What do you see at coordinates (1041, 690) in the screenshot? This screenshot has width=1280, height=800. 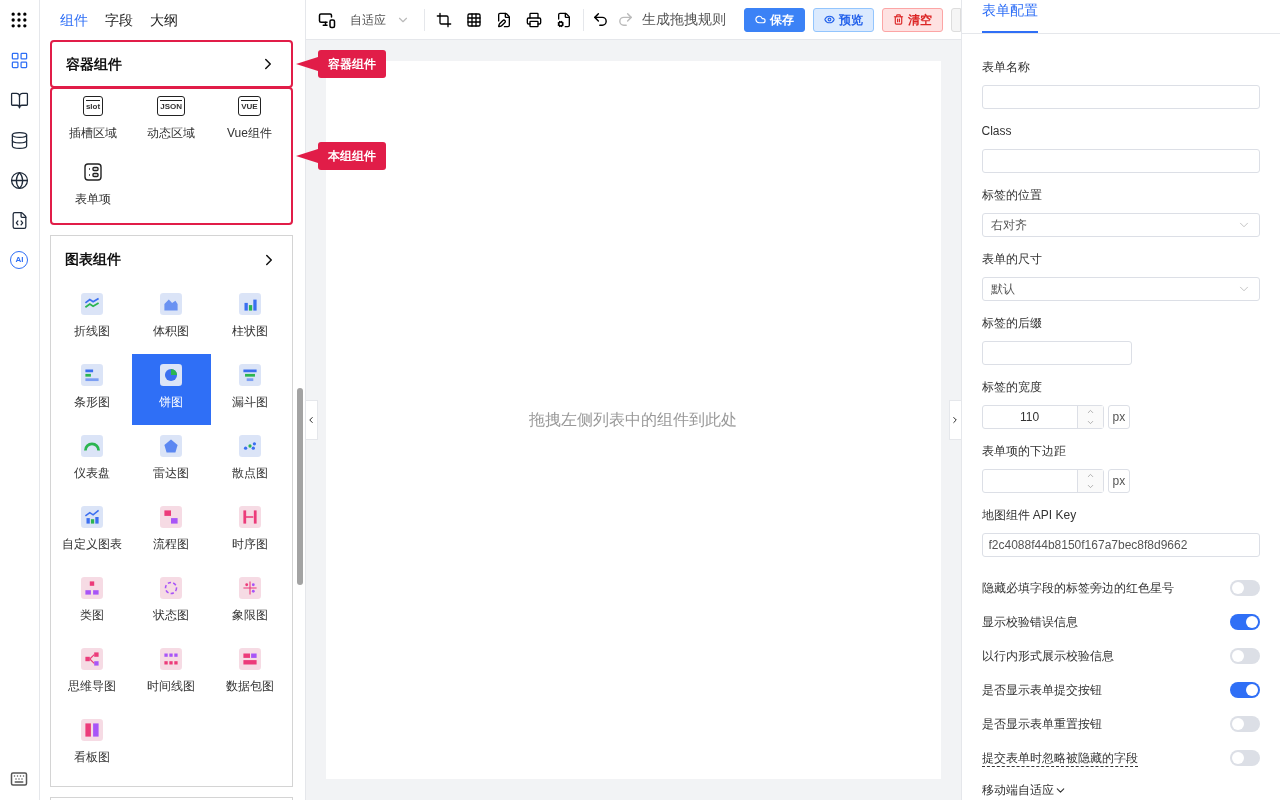 I see `field-label: 是否显示表单提交按钮` at bounding box center [1041, 690].